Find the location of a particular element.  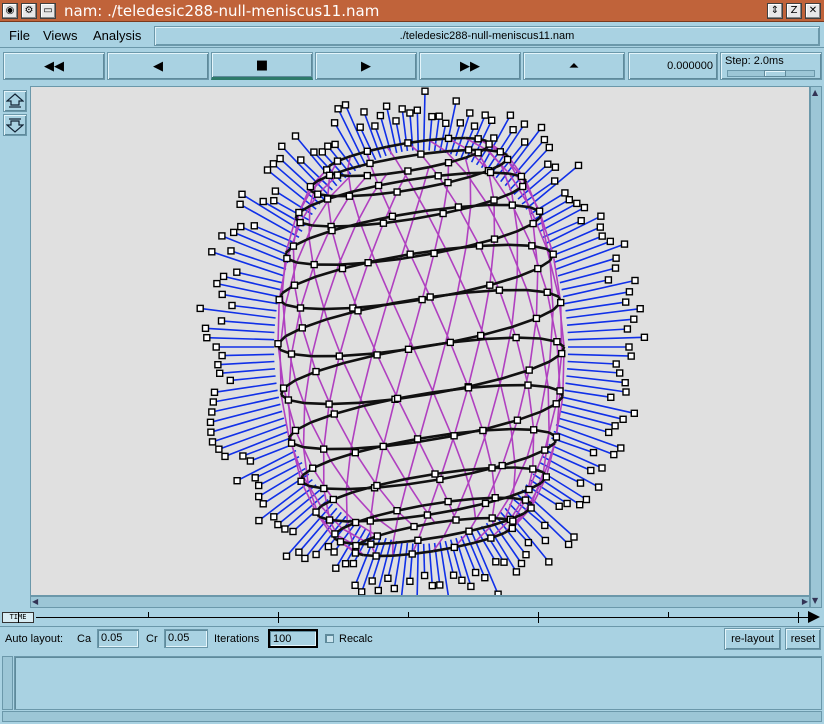

menu-file: File is located at coordinates (19, 35).